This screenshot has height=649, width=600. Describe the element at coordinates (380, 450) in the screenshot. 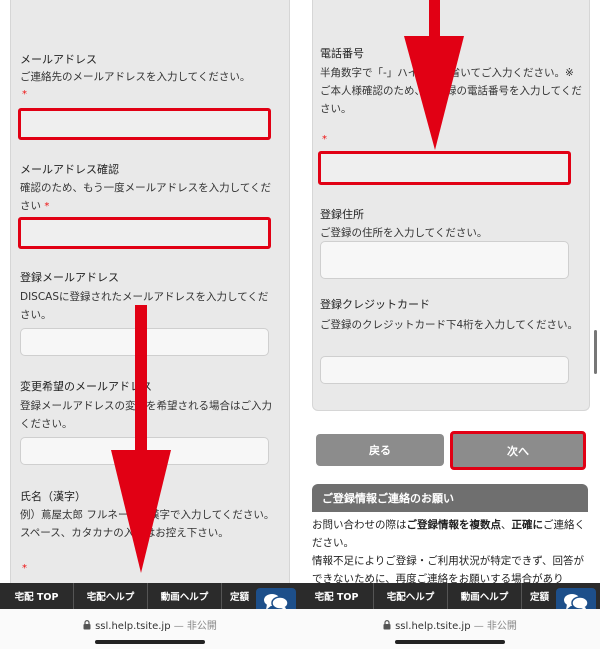

I see `back-button: 戻る` at that location.